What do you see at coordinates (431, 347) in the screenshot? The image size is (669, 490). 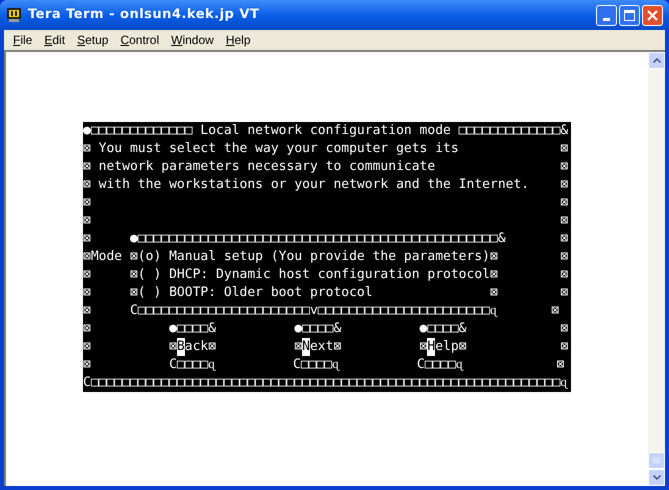 I see `highlighted-character: H` at bounding box center [431, 347].